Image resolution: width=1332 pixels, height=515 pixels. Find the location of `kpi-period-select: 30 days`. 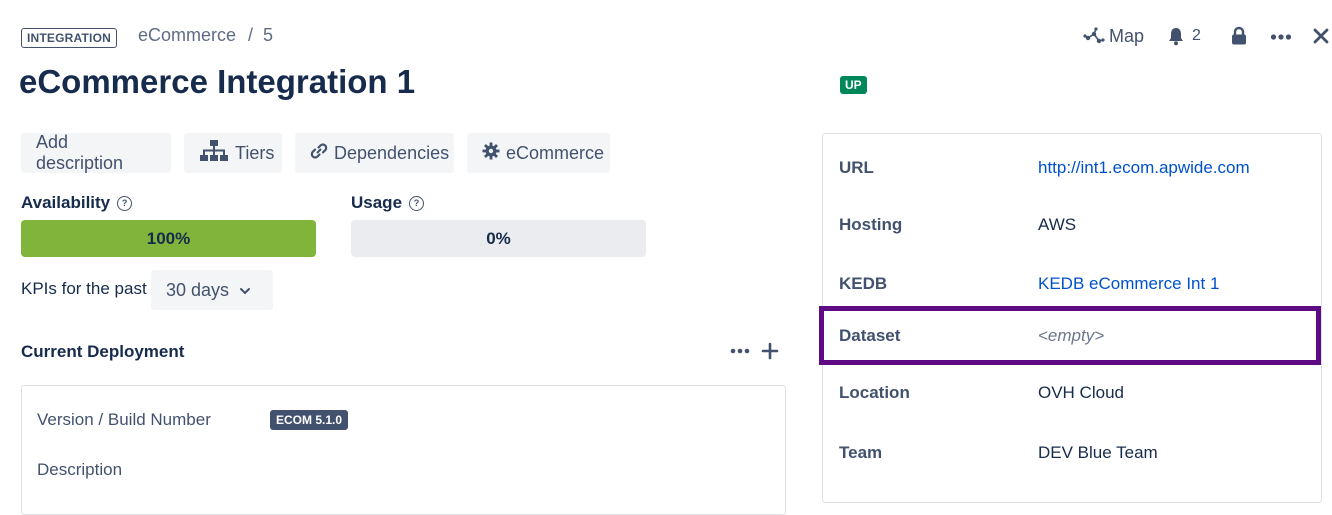

kpi-period-select: 30 days is located at coordinates (212, 290).